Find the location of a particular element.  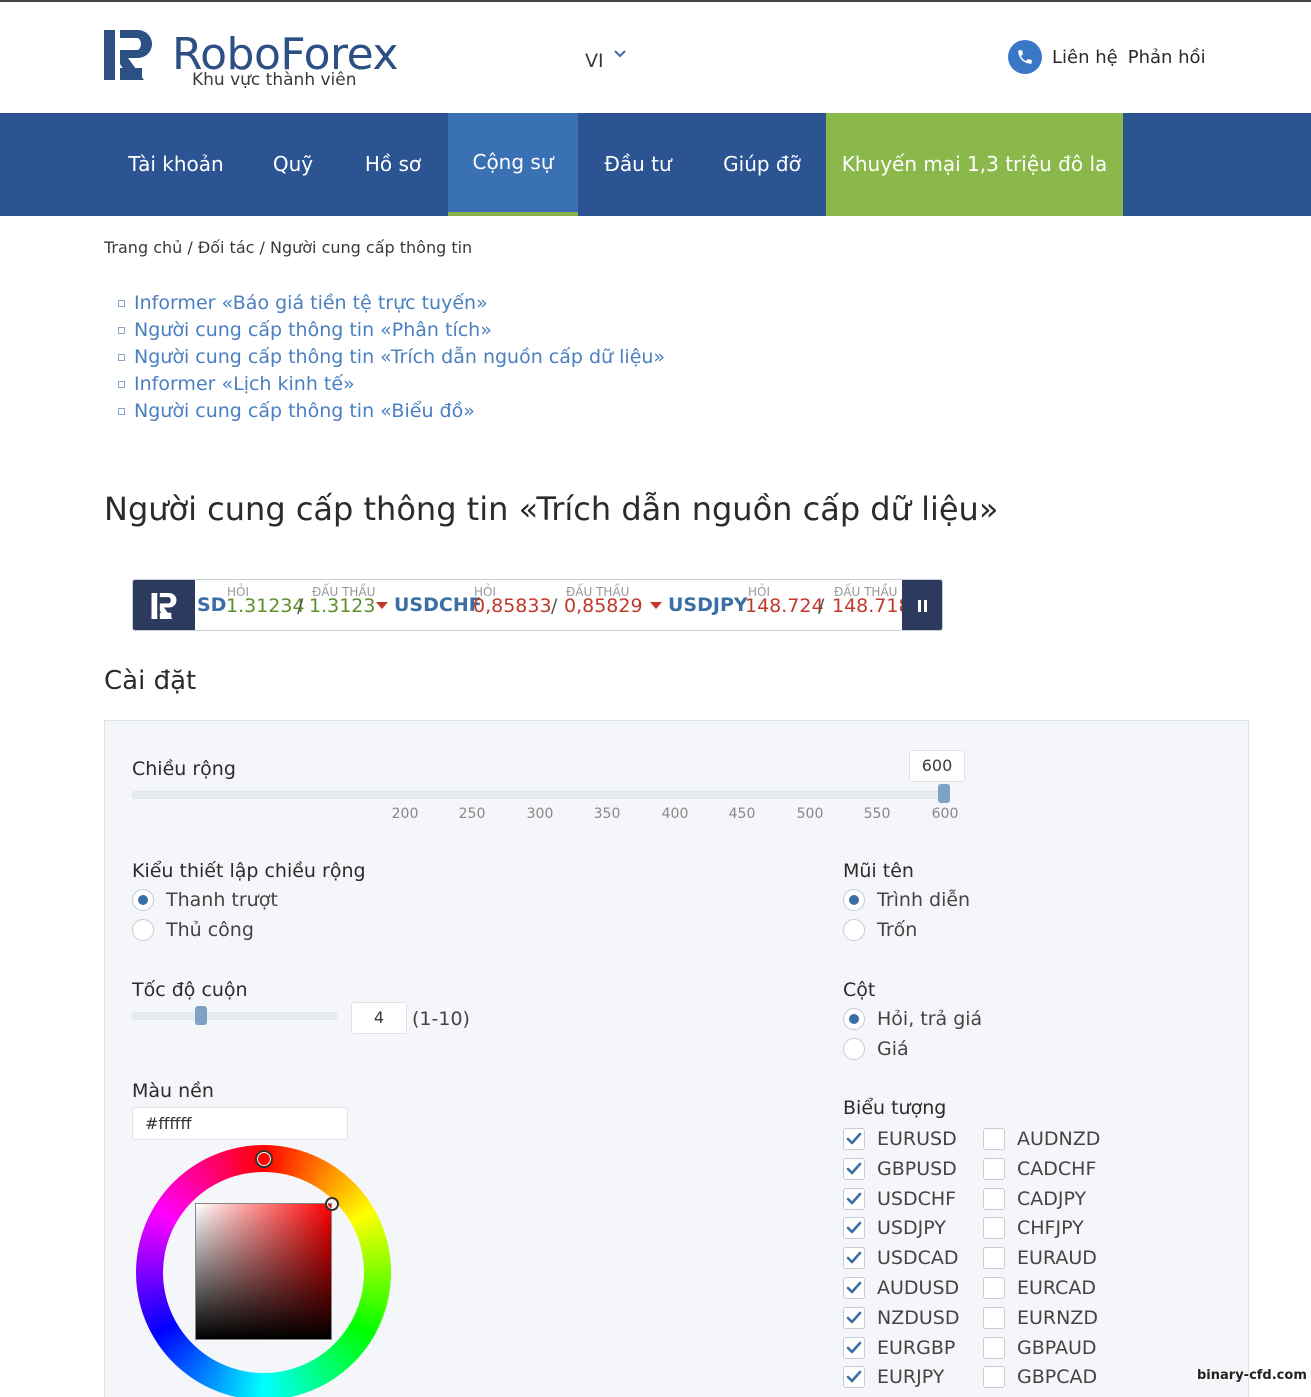

saturation-value-square is located at coordinates (263, 1271).